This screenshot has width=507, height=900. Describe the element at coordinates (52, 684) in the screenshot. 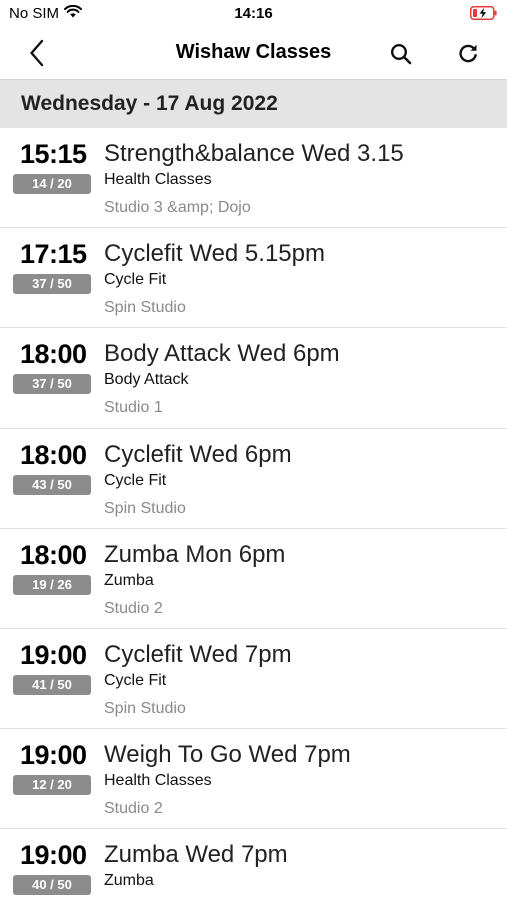

I see `capacity-badge: 41 / 50` at that location.